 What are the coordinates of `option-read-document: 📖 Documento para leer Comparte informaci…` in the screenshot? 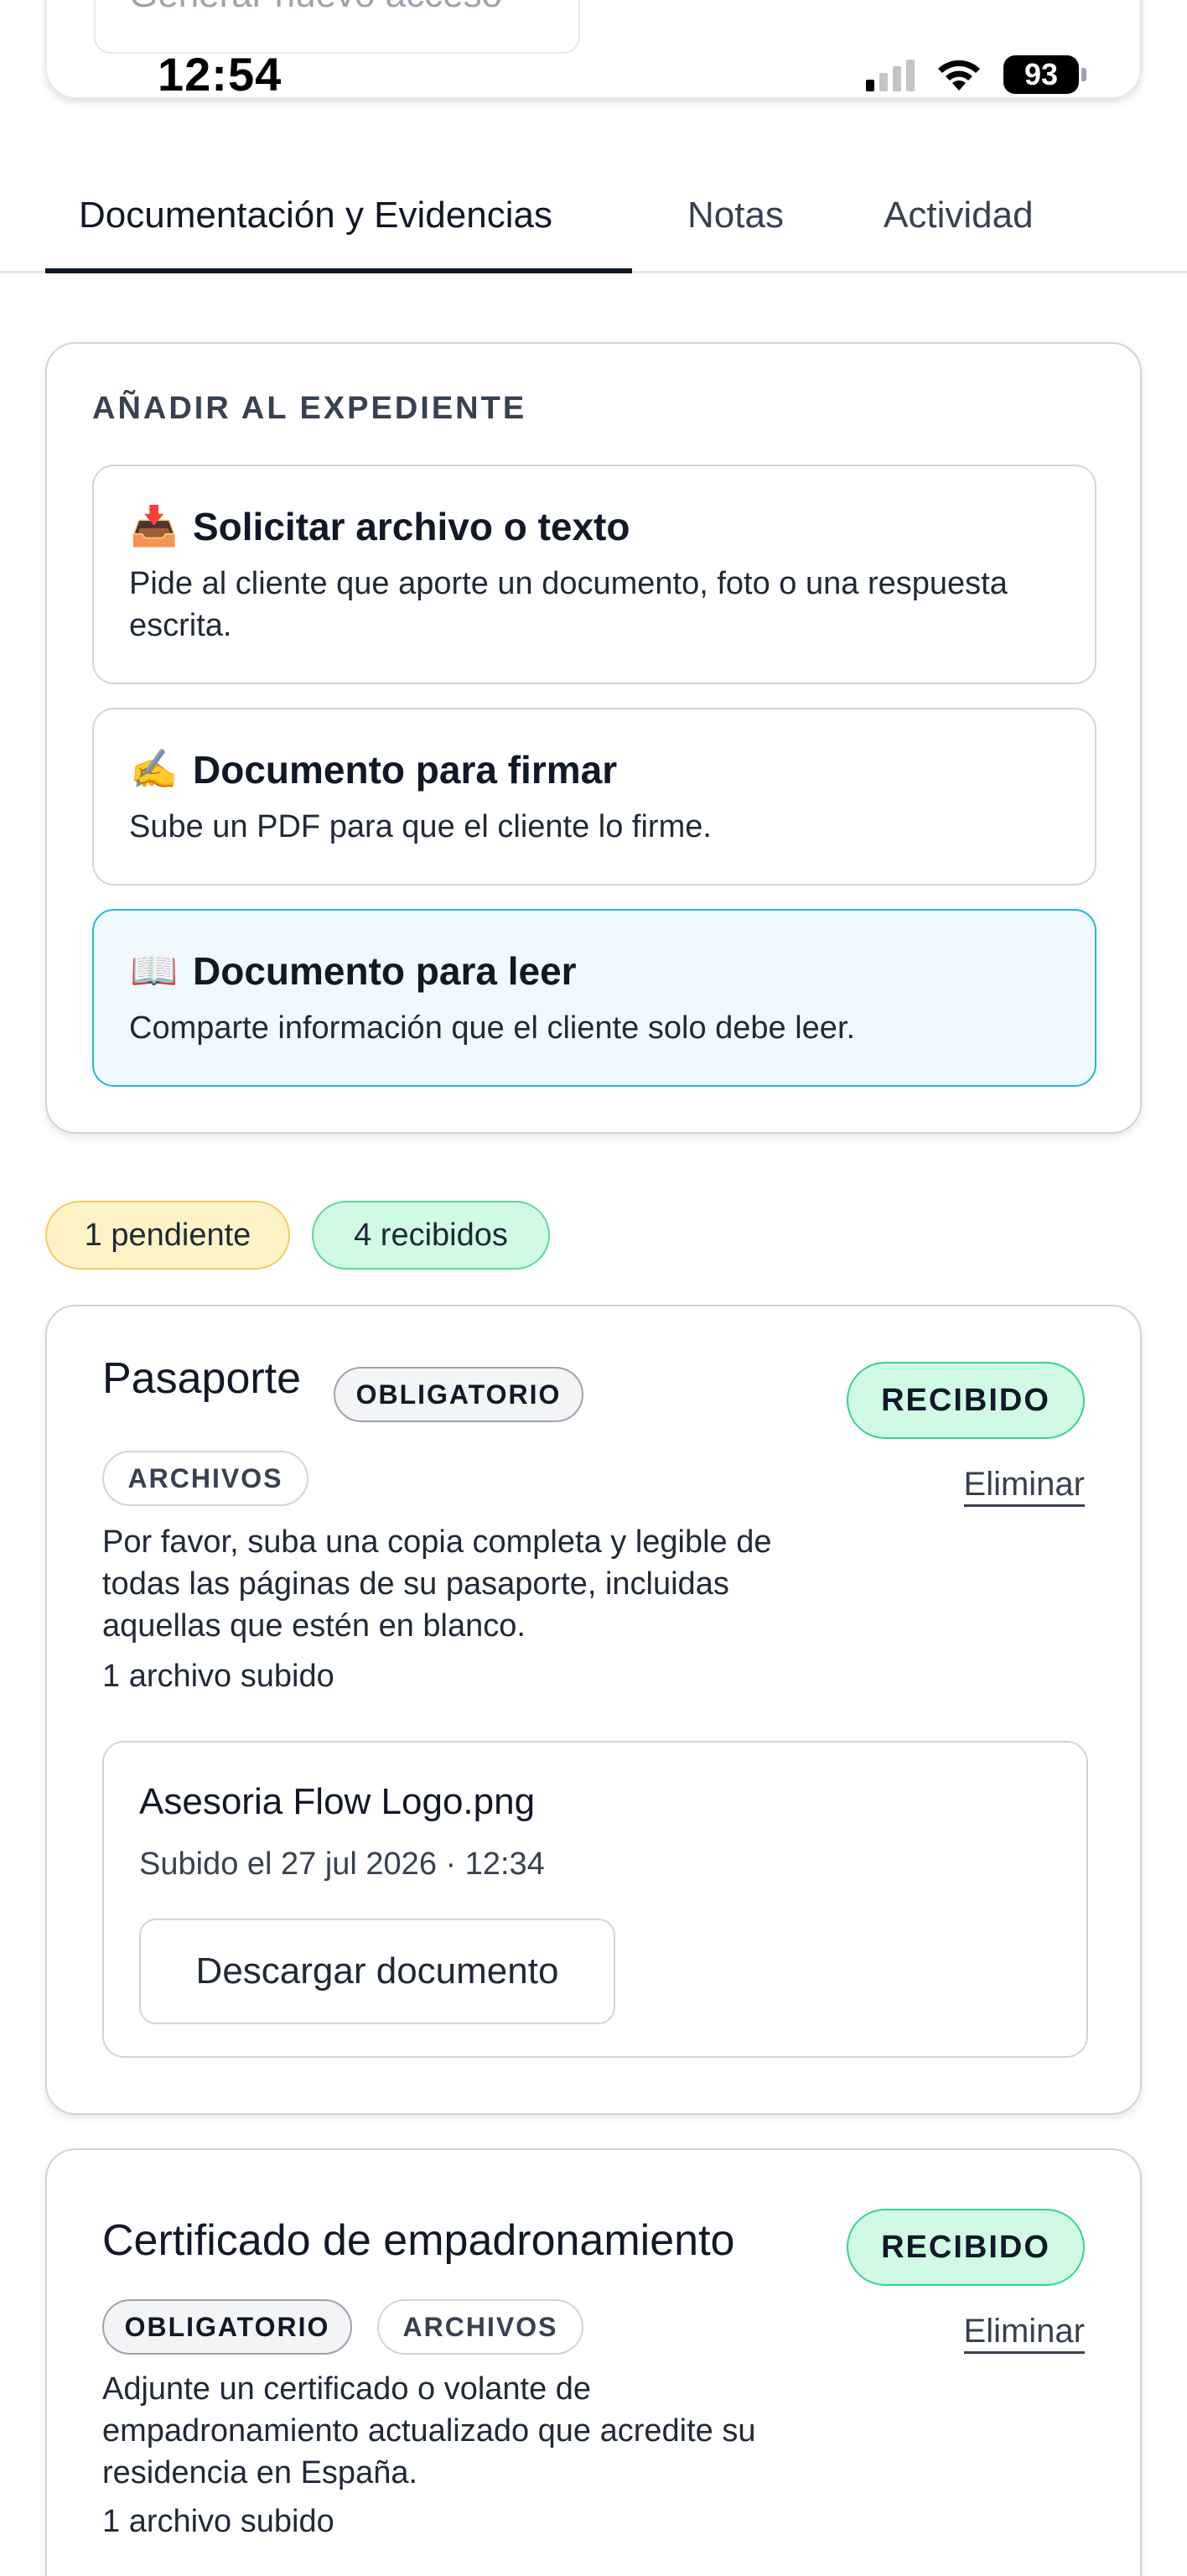 It's located at (594, 998).